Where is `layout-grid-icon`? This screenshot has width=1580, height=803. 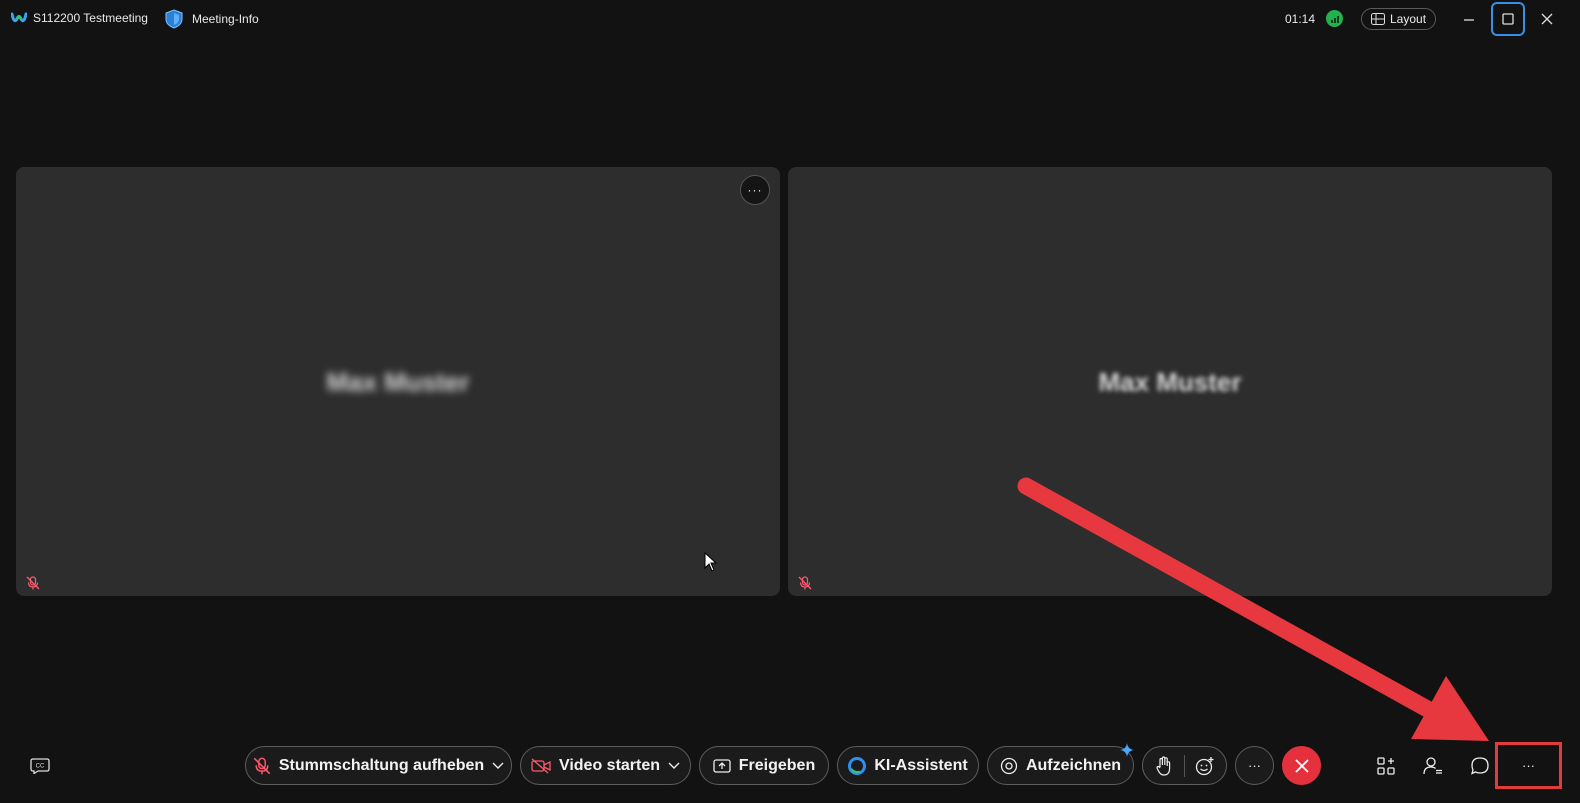
layout-grid-icon is located at coordinates (1378, 19).